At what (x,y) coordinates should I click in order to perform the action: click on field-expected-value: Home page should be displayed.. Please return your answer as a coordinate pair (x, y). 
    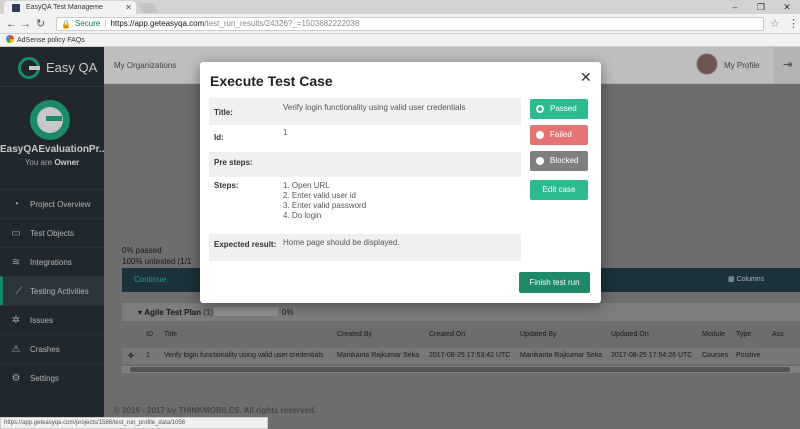
    Looking at the image, I should click on (341, 242).